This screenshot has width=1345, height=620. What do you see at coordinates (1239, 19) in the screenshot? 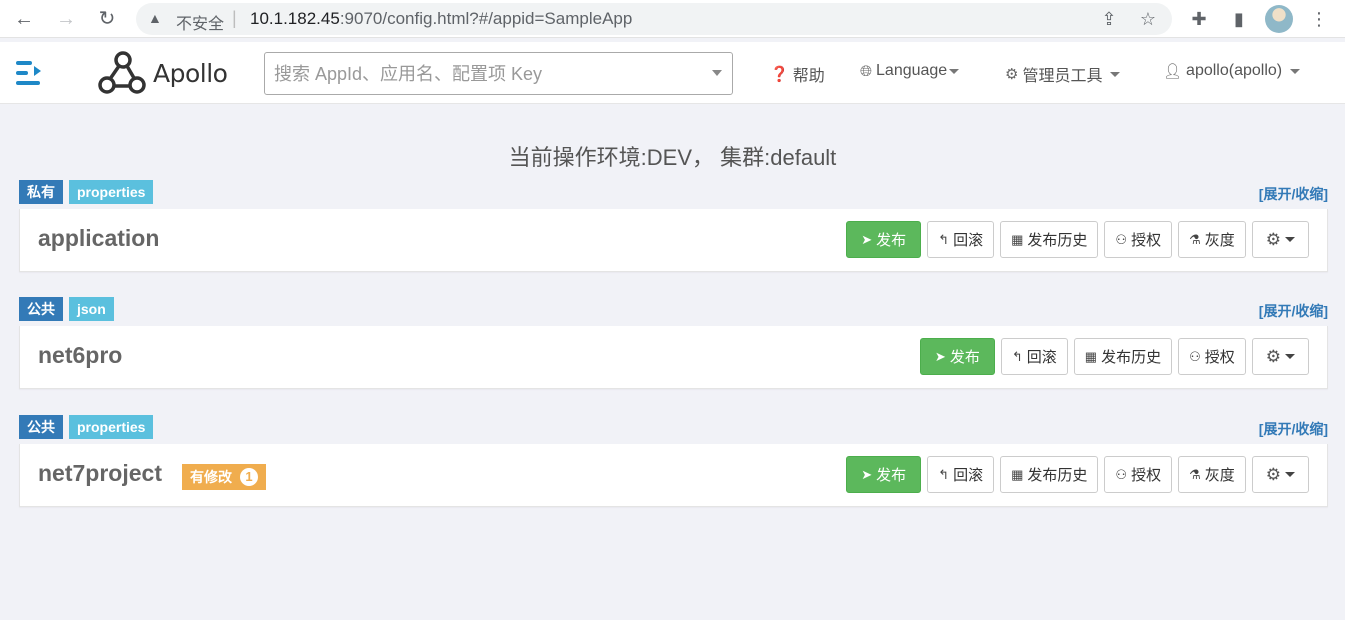
I see `side-panel-icon: ▮` at bounding box center [1239, 19].